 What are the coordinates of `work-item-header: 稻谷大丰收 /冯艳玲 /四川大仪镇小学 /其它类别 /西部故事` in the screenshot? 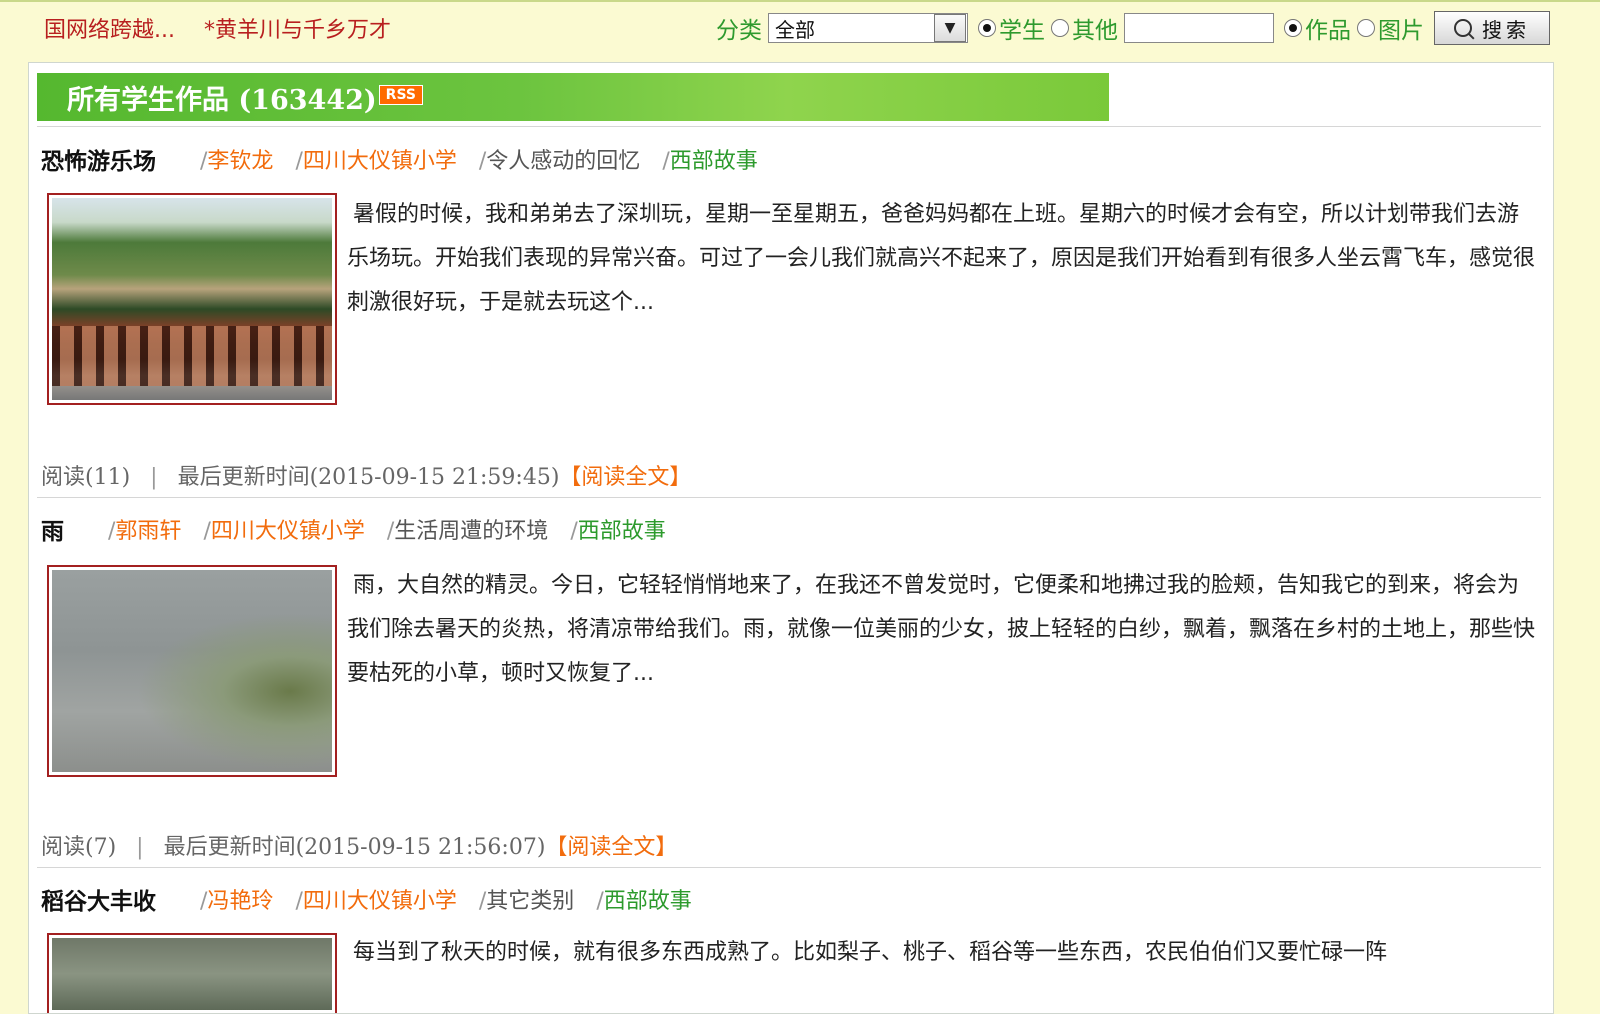 It's located at (377, 899).